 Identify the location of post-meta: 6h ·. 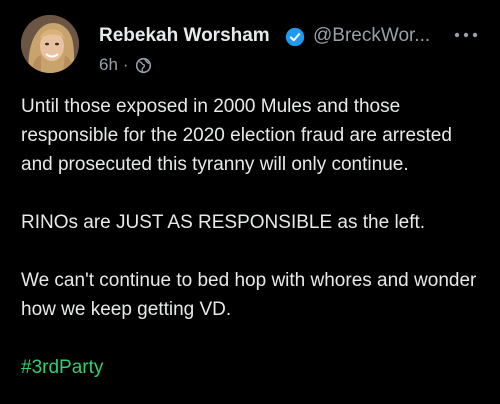
(125, 65).